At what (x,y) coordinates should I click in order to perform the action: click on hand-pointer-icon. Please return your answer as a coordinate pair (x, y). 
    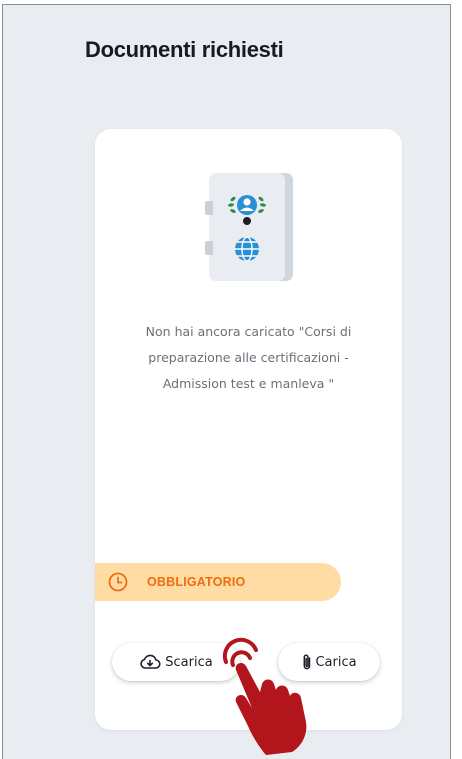
    Looking at the image, I should click on (264, 696).